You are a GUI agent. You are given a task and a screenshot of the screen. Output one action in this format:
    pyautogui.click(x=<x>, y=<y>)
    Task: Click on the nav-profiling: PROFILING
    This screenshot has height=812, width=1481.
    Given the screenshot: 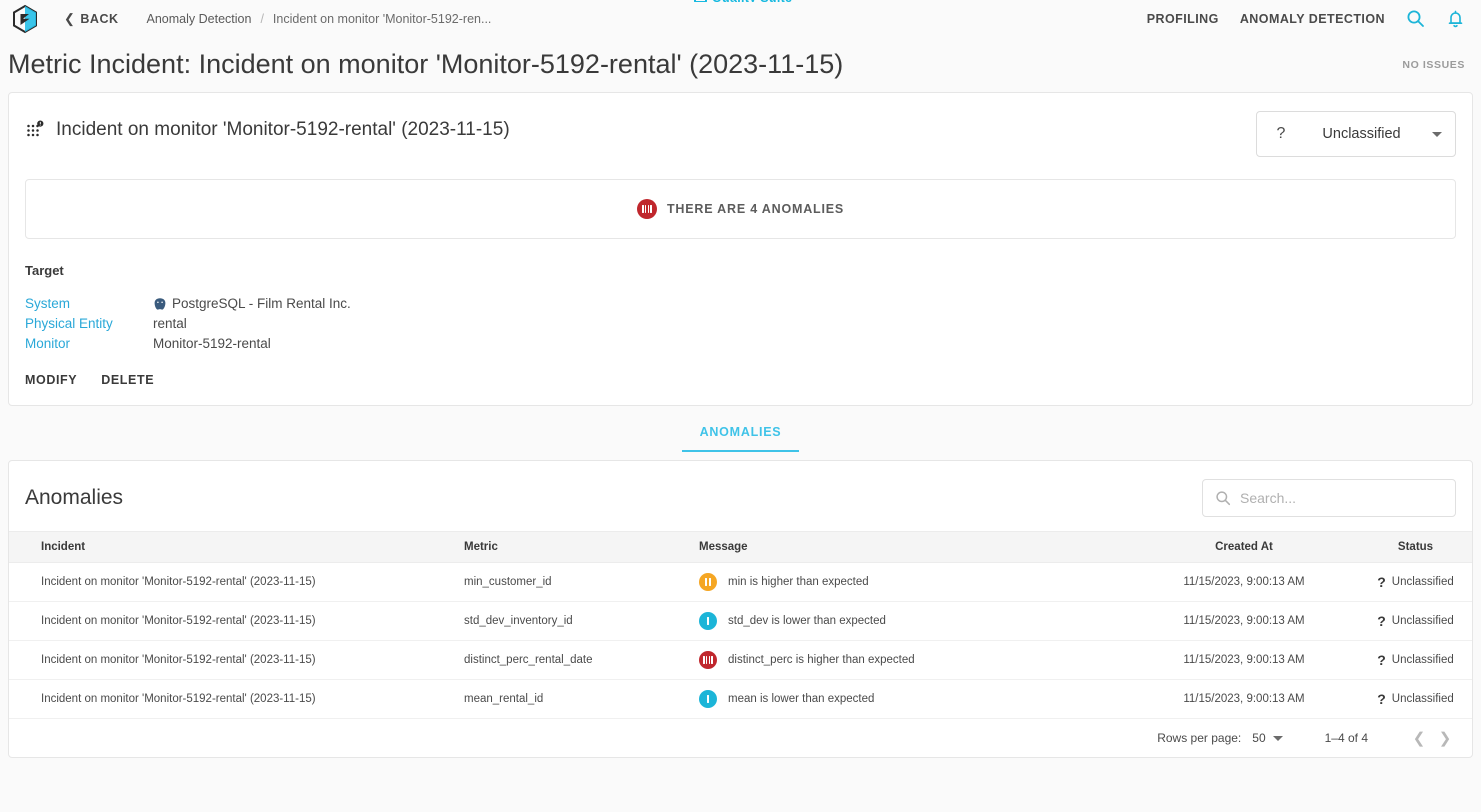 What is the action you would take?
    pyautogui.click(x=1183, y=19)
    